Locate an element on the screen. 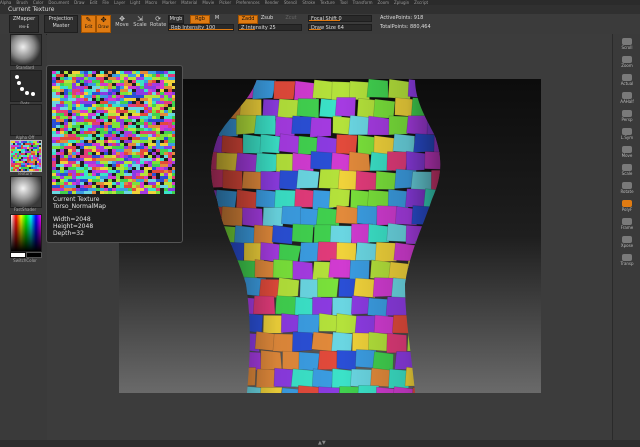 The width and height of the screenshot is (640, 447). persp-button: Persp is located at coordinates (627, 116).